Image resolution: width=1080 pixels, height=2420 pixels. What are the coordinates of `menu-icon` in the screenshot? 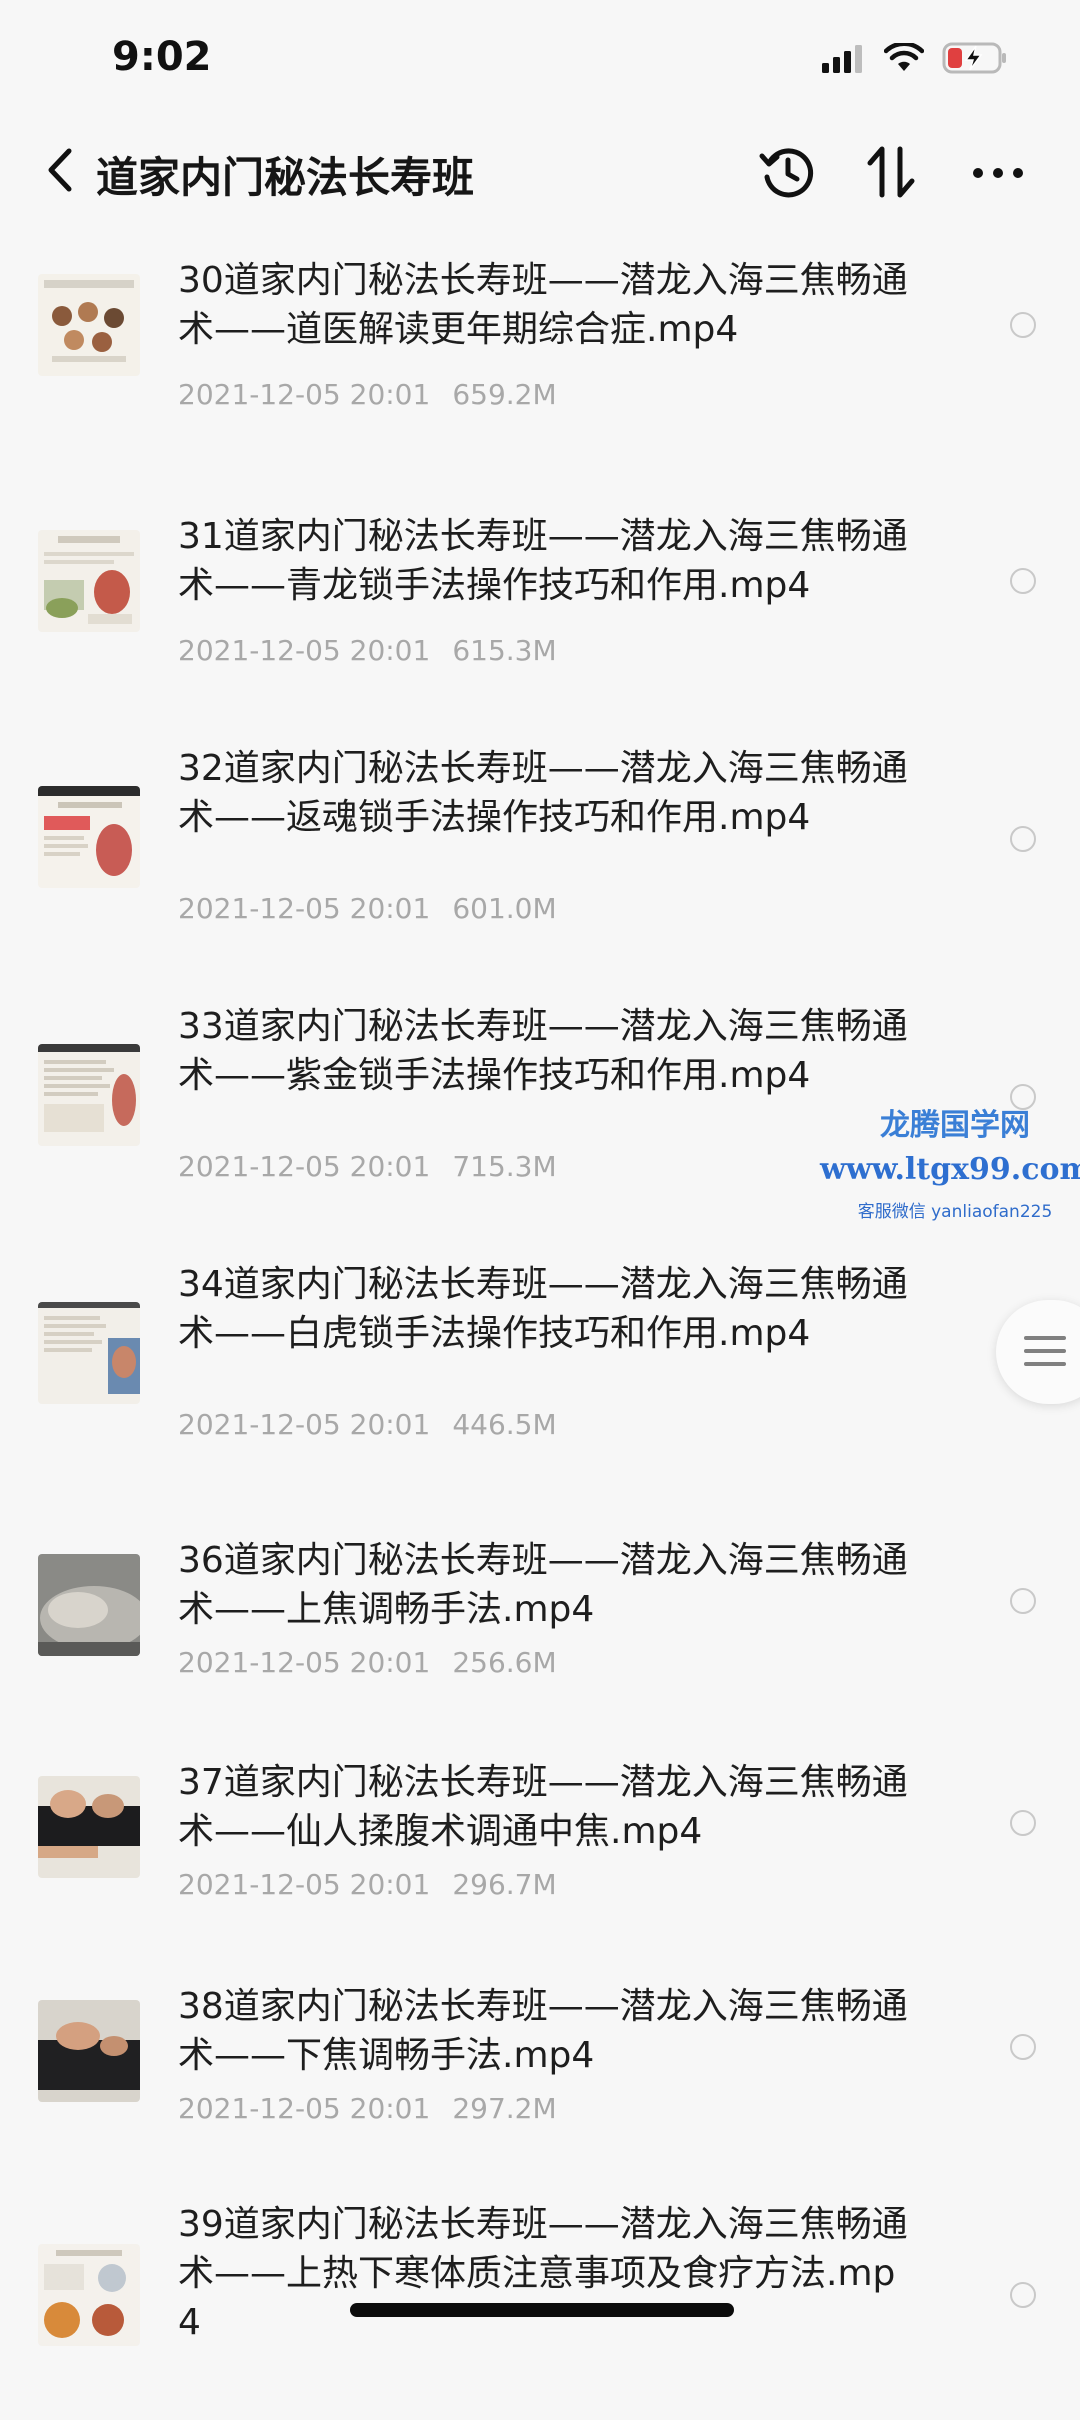 It's located at (1045, 1355).